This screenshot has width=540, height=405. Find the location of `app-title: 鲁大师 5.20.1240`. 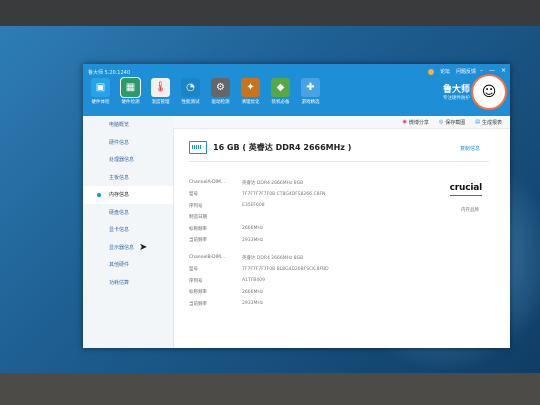

app-title: 鲁大师 5.20.1240 is located at coordinates (109, 73).